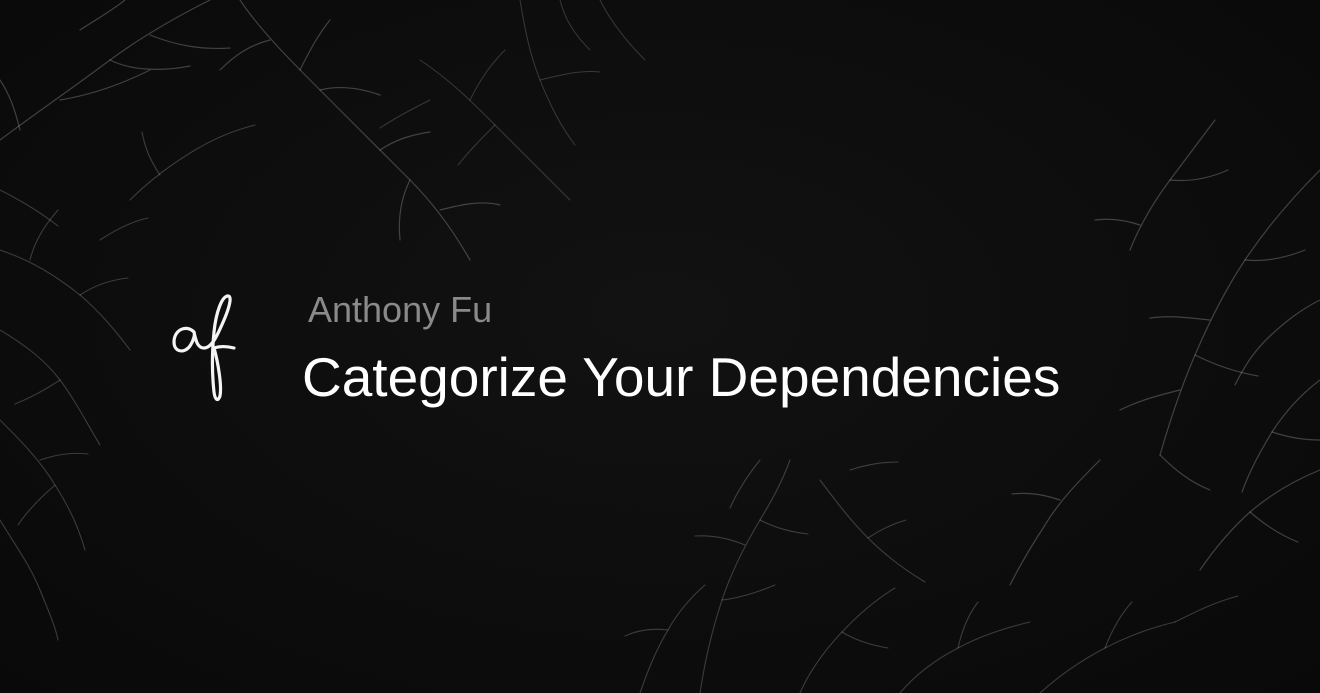 This screenshot has width=1320, height=693. What do you see at coordinates (400, 309) in the screenshot?
I see `author-name: Anthony Fu` at bounding box center [400, 309].